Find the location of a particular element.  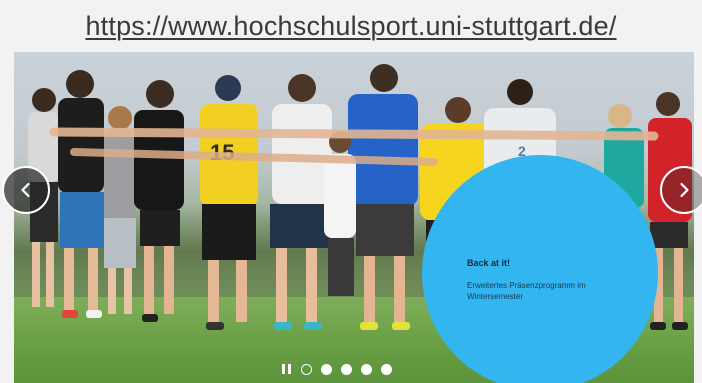

chevron-left-icon is located at coordinates (25, 190).